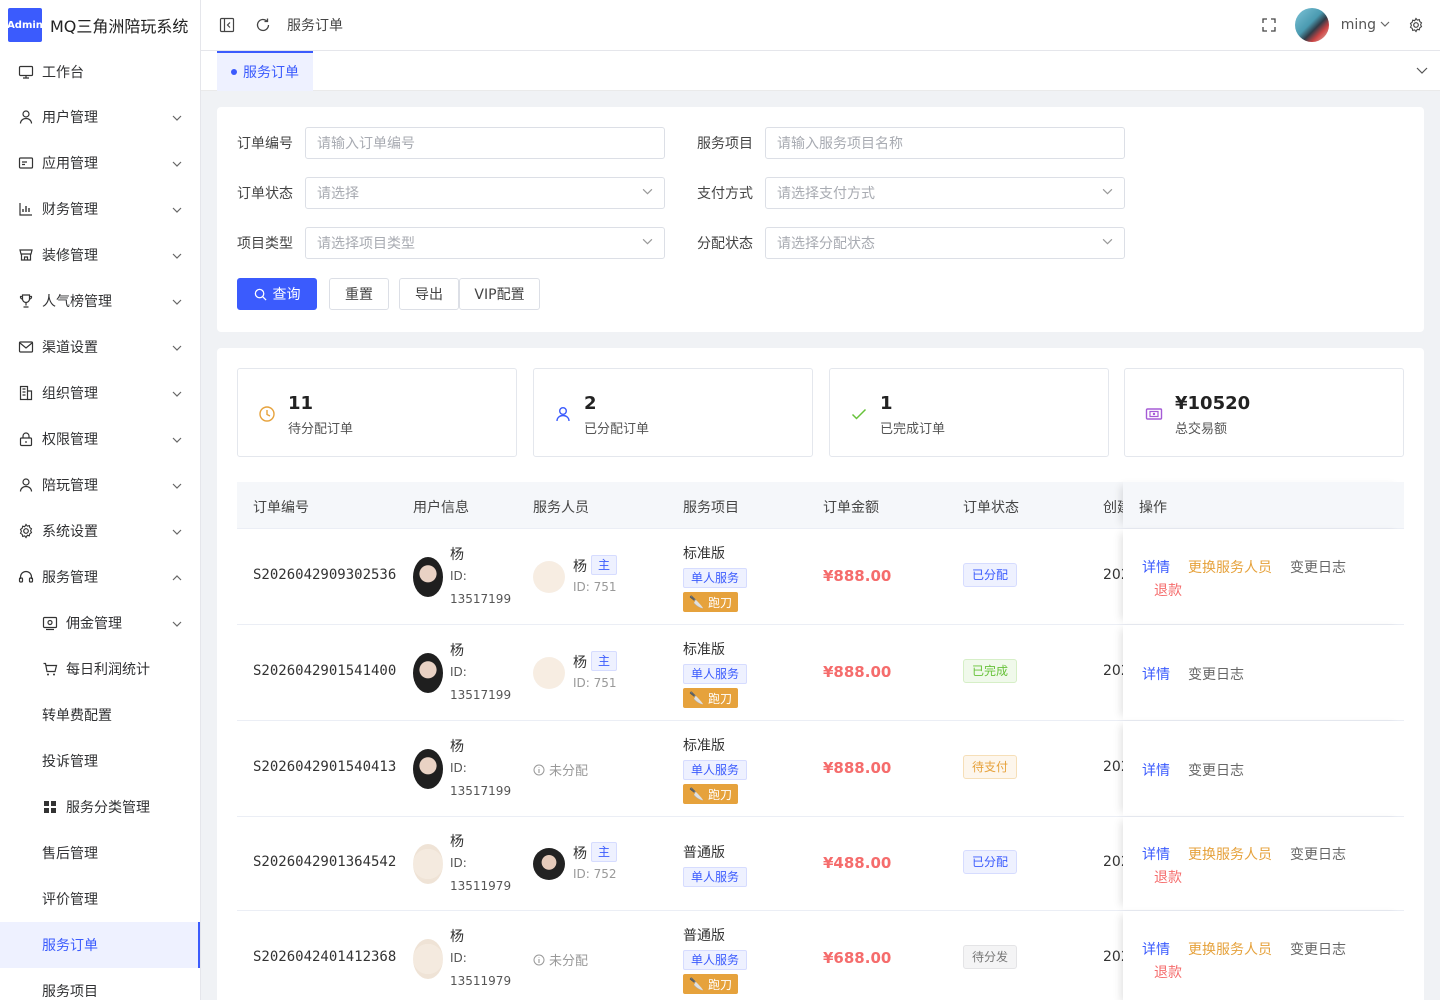 This screenshot has width=1440, height=1000. What do you see at coordinates (70, 854) in the screenshot?
I see `sidebar-item-label: 售后管理` at bounding box center [70, 854].